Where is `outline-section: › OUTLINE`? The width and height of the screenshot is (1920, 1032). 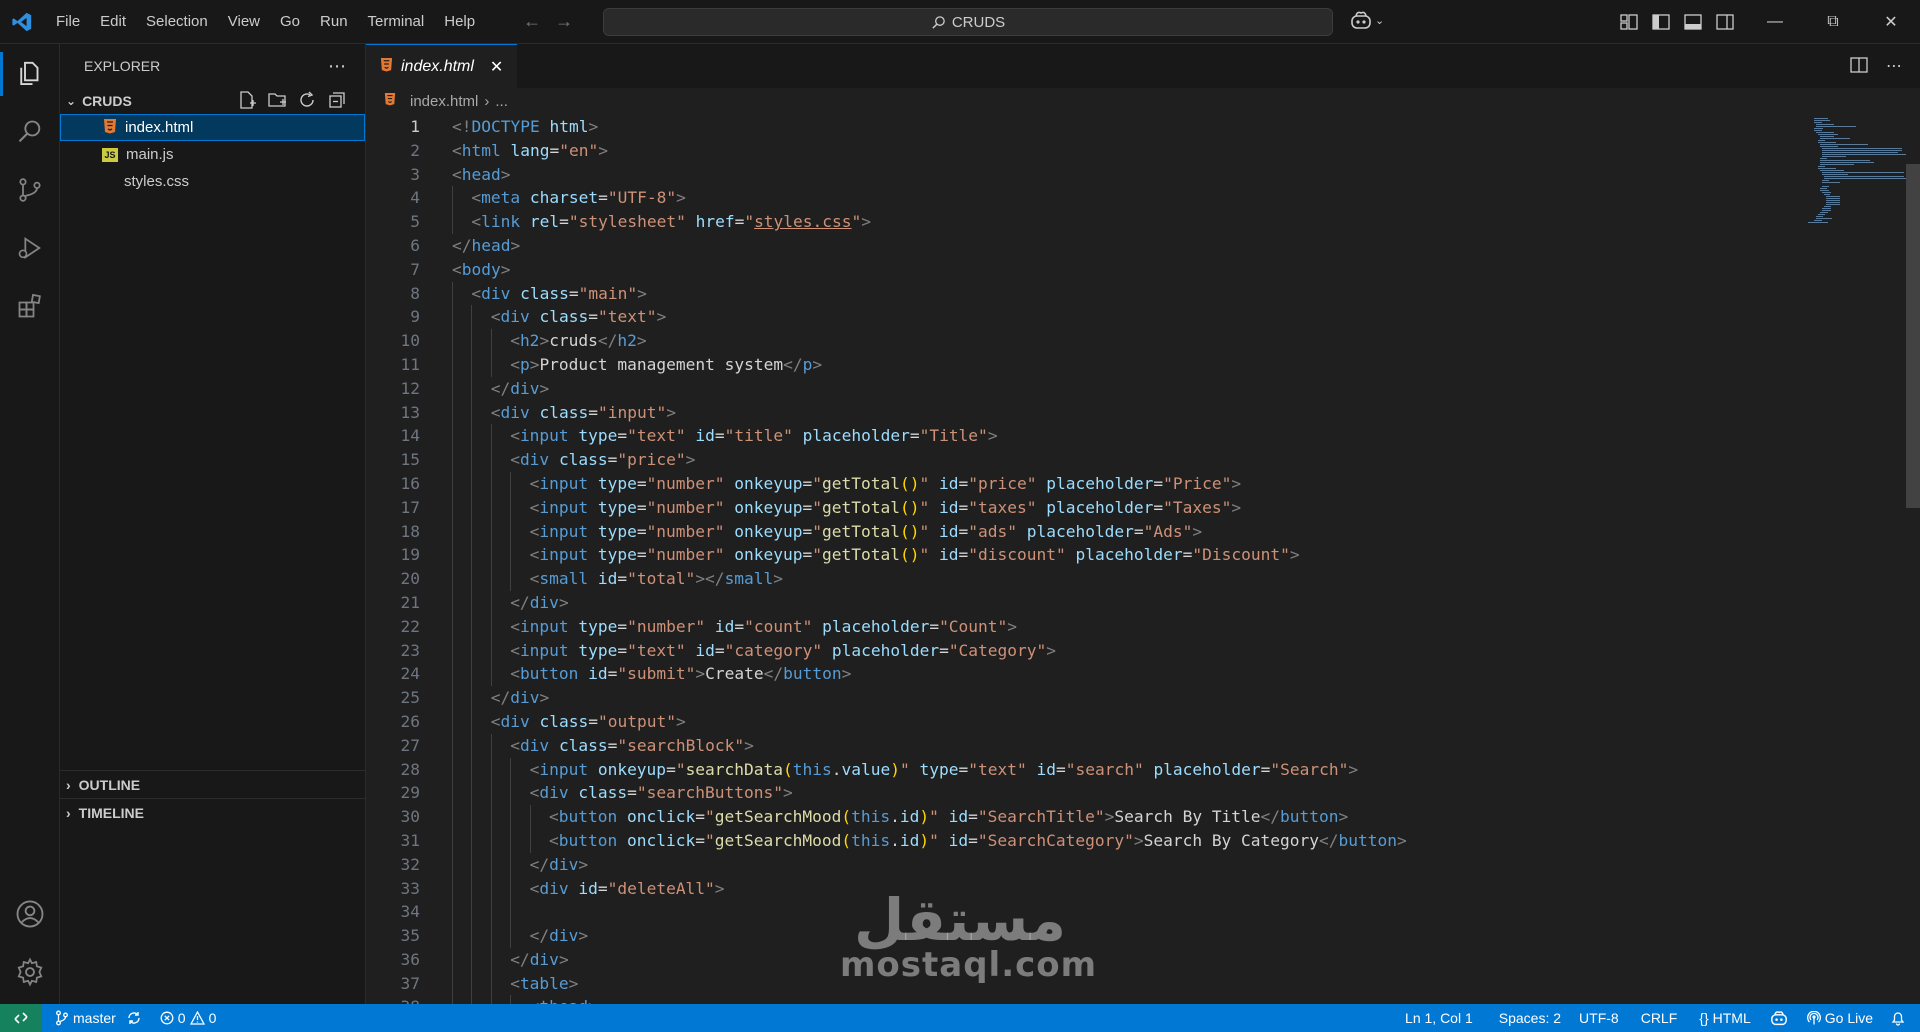
outline-section: › OUTLINE is located at coordinates (213, 784).